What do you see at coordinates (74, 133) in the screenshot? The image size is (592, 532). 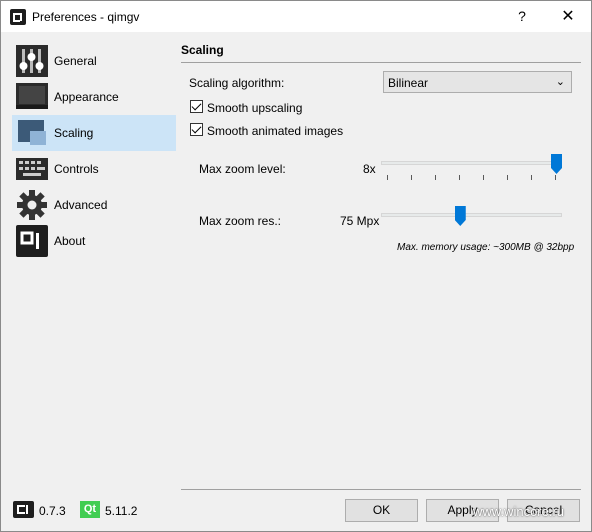 I see `sidebar-item-label: Scaling` at bounding box center [74, 133].